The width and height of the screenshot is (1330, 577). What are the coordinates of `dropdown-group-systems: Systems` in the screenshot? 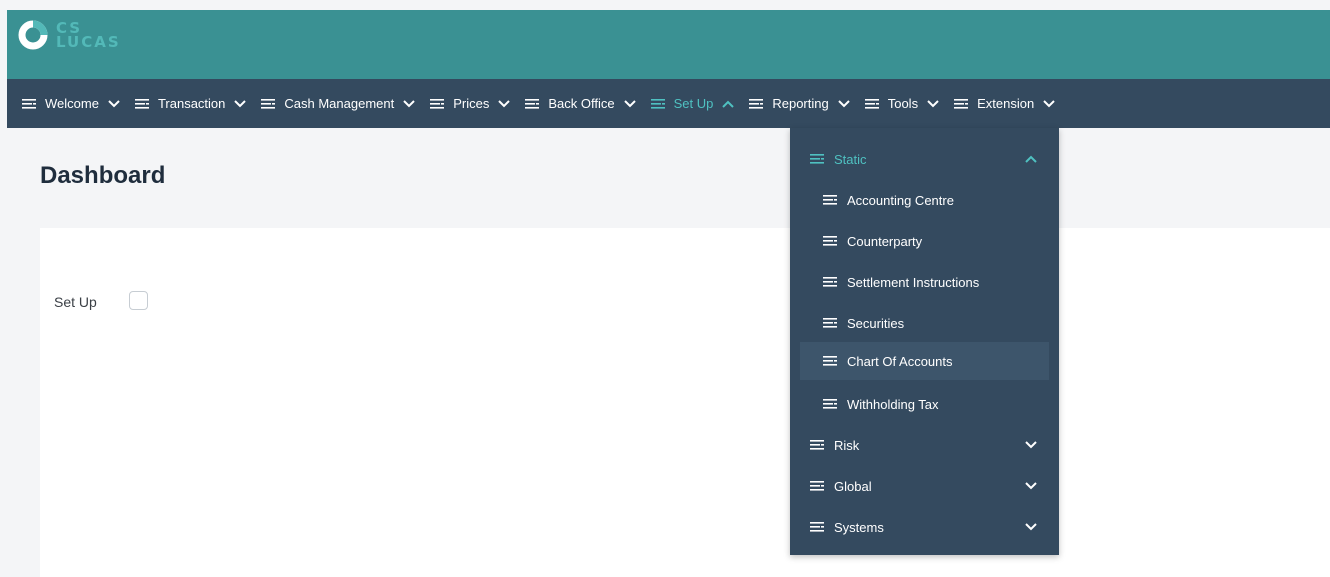 It's located at (924, 527).